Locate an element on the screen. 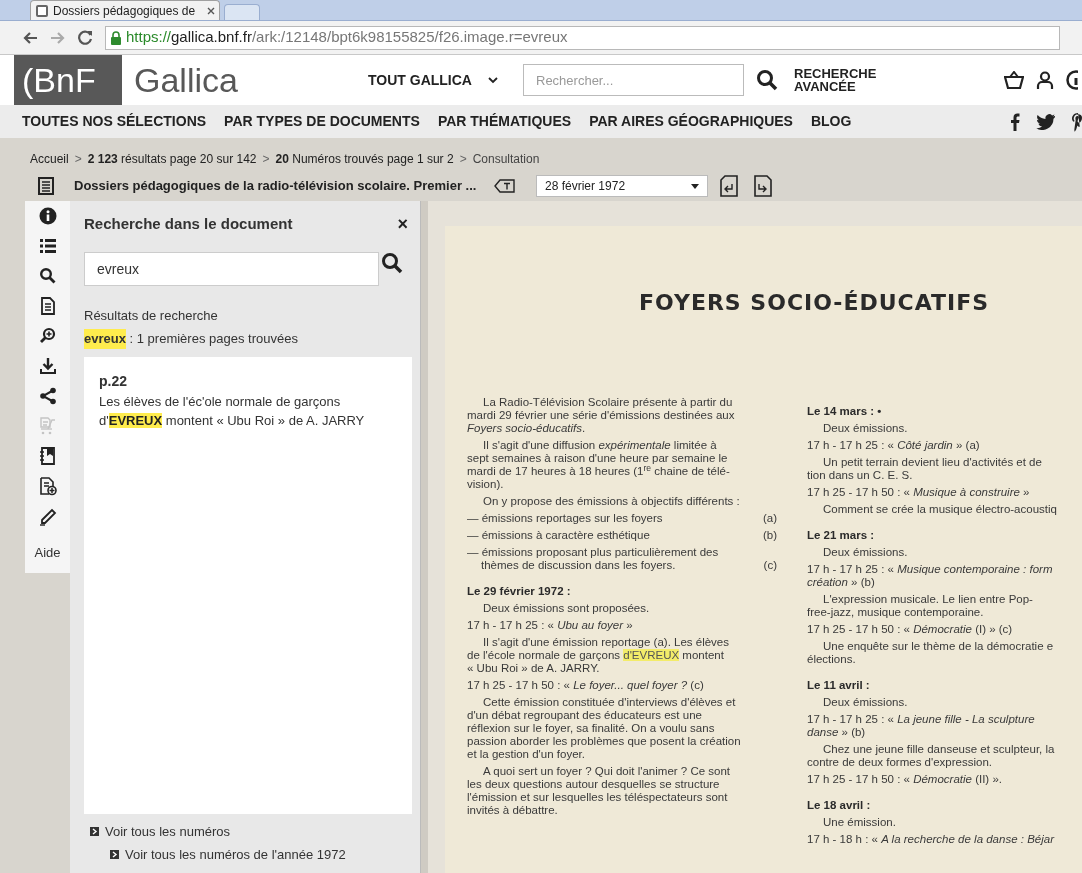 This screenshot has width=1082, height=873. paragraph: Un petit terrain devient lieu d'activités et de tion dans un C. E. S. is located at coordinates (925, 469).